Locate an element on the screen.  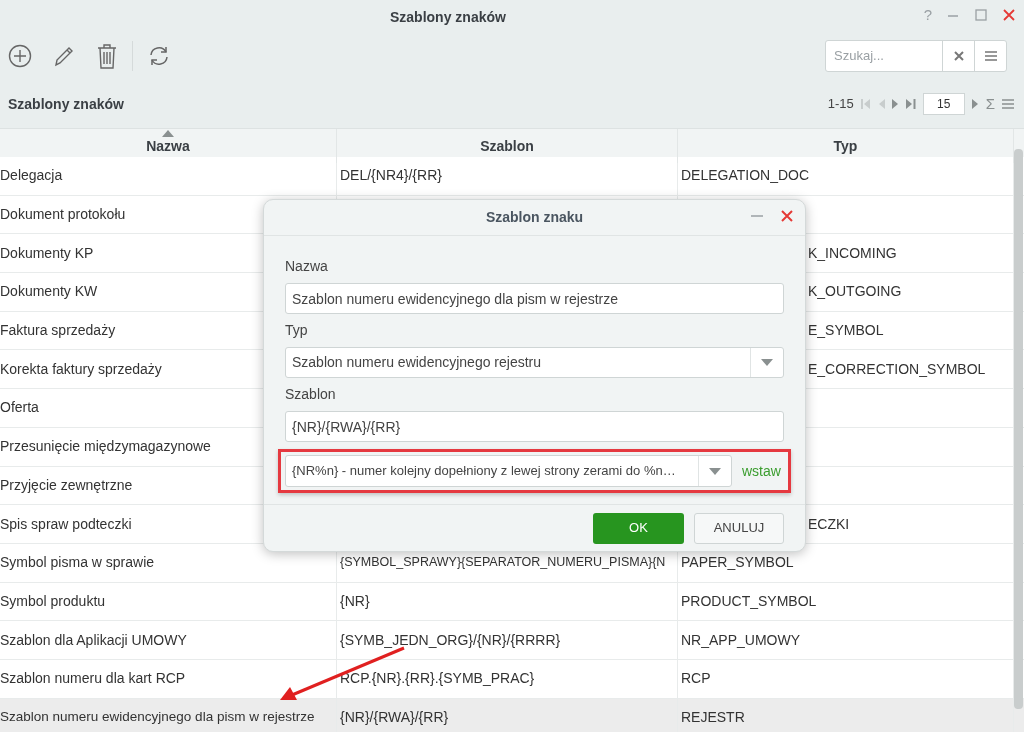
table-cell-text: Dokumenty KP is located at coordinates (47, 253).